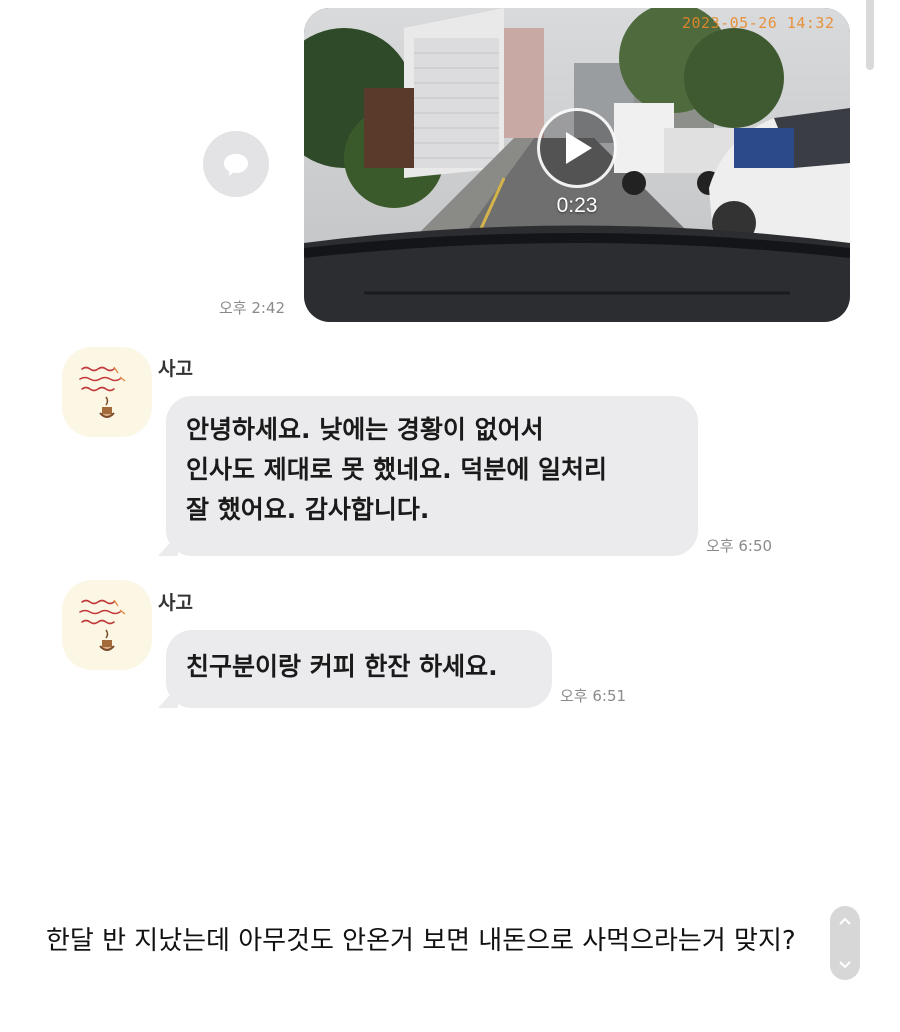 This screenshot has width=900, height=1032. I want to click on scroll-control, so click(845, 943).